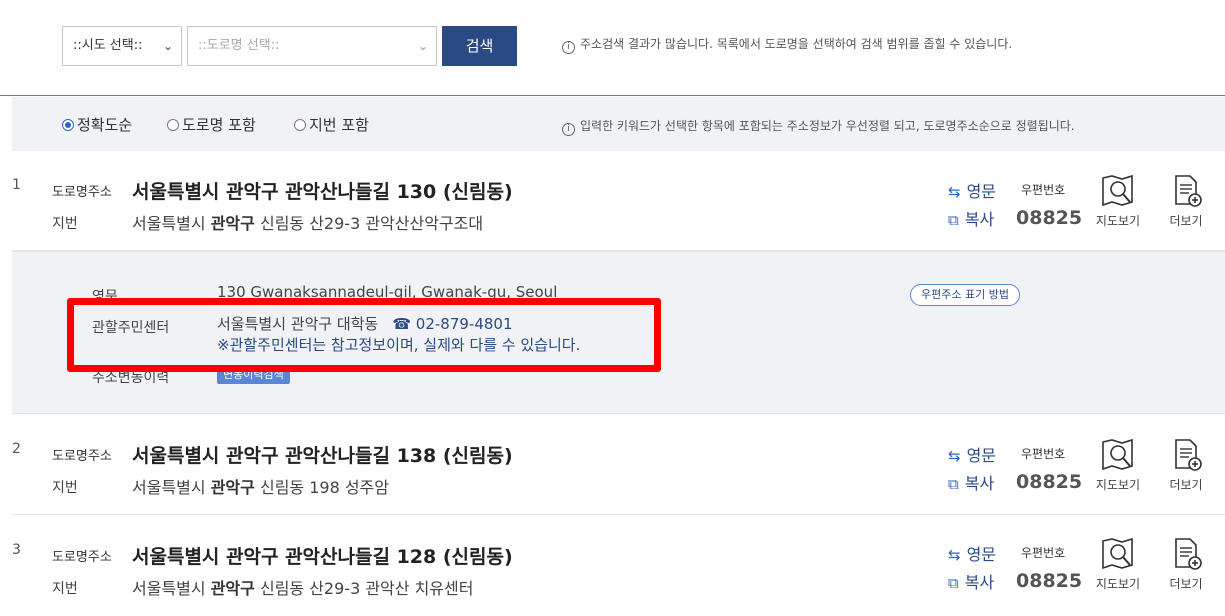 This screenshot has height=616, width=1225. I want to click on result-number: 2, so click(16, 449).